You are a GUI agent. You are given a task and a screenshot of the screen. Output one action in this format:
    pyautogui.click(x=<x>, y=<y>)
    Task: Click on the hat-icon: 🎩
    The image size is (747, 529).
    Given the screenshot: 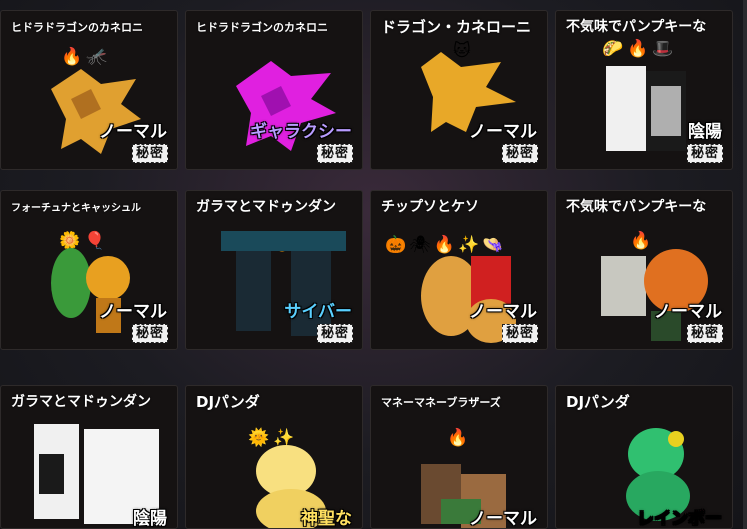 What is the action you would take?
    pyautogui.click(x=663, y=49)
    